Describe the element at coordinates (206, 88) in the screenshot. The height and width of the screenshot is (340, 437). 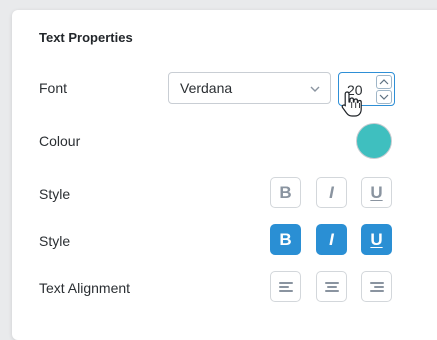
I see `font-select-value: Verdana` at that location.